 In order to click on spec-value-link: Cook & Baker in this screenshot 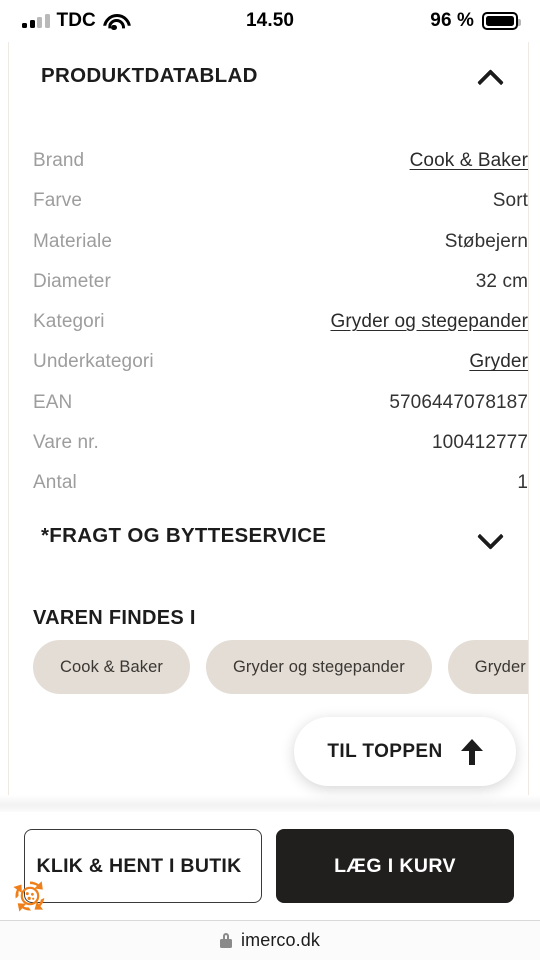, I will do `click(469, 161)`.